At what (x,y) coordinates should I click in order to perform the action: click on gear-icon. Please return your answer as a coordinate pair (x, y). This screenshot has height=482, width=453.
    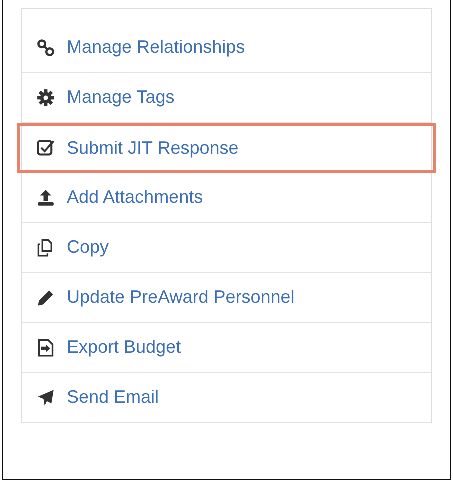
    Looking at the image, I should click on (46, 97).